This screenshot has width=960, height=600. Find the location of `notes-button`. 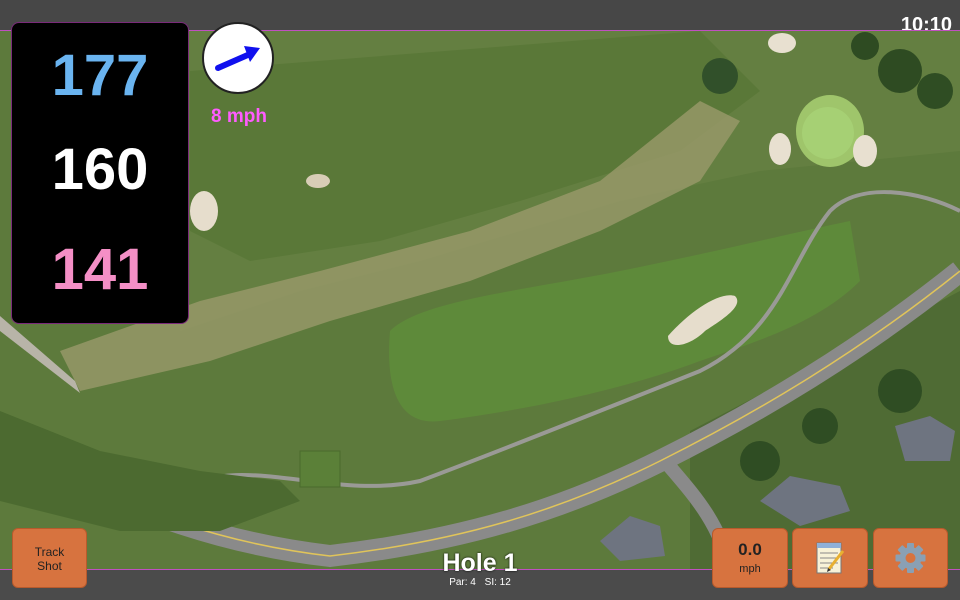

notes-button is located at coordinates (830, 558).